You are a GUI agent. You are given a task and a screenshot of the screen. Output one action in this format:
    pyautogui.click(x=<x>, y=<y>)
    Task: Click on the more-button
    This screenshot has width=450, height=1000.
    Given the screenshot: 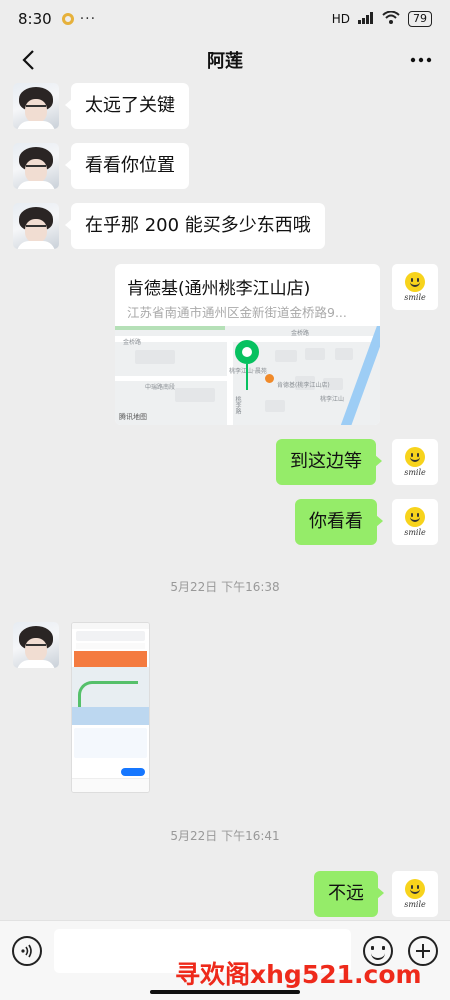 What is the action you would take?
    pyautogui.click(x=421, y=60)
    